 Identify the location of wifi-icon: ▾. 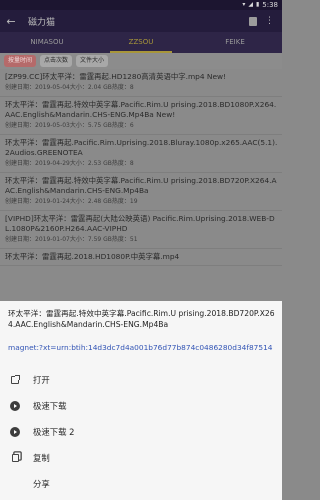
(244, 4).